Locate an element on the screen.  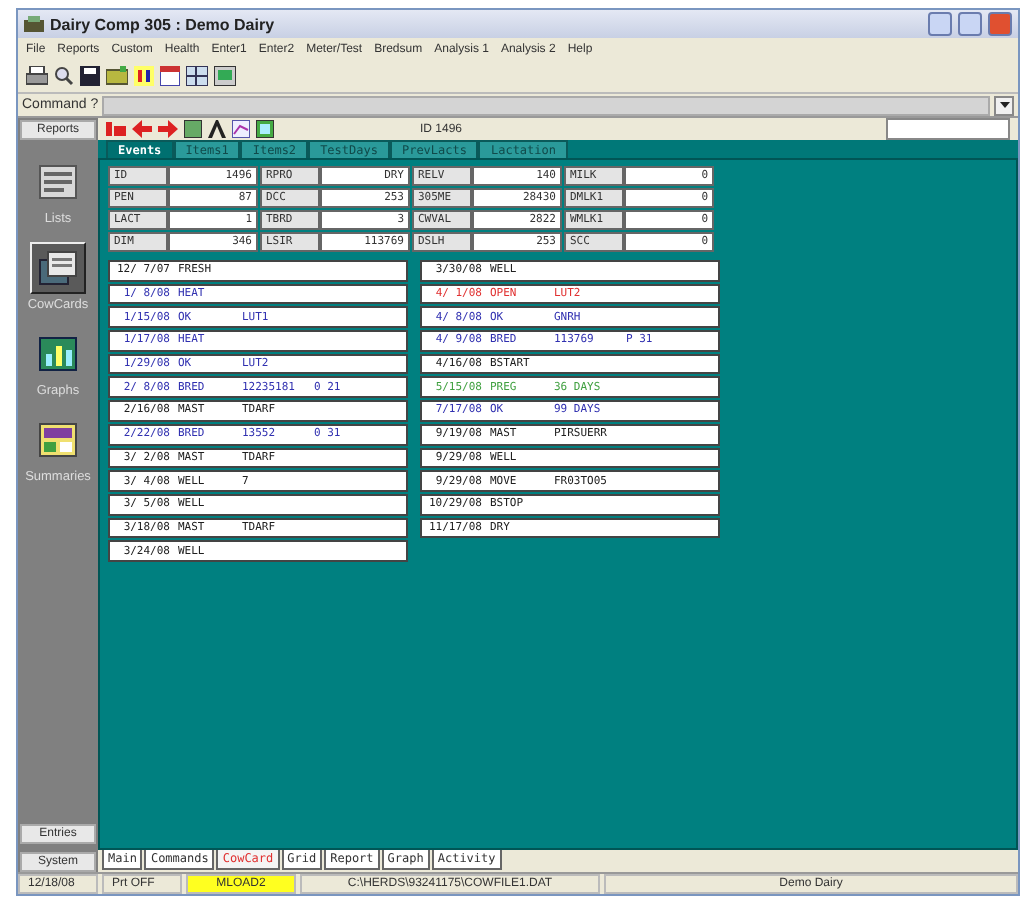
image-icon is located at coordinates (265, 129).